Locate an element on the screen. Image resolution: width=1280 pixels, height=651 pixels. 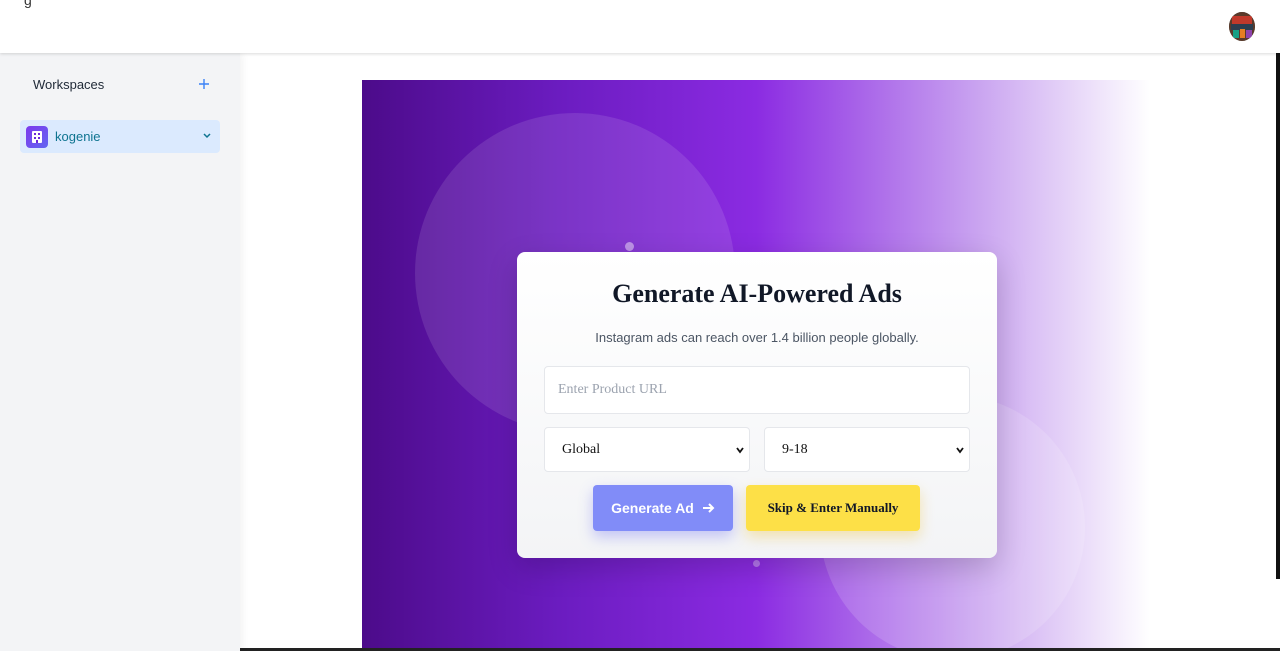
sidebar-item-label: kogenie is located at coordinates (78, 136).